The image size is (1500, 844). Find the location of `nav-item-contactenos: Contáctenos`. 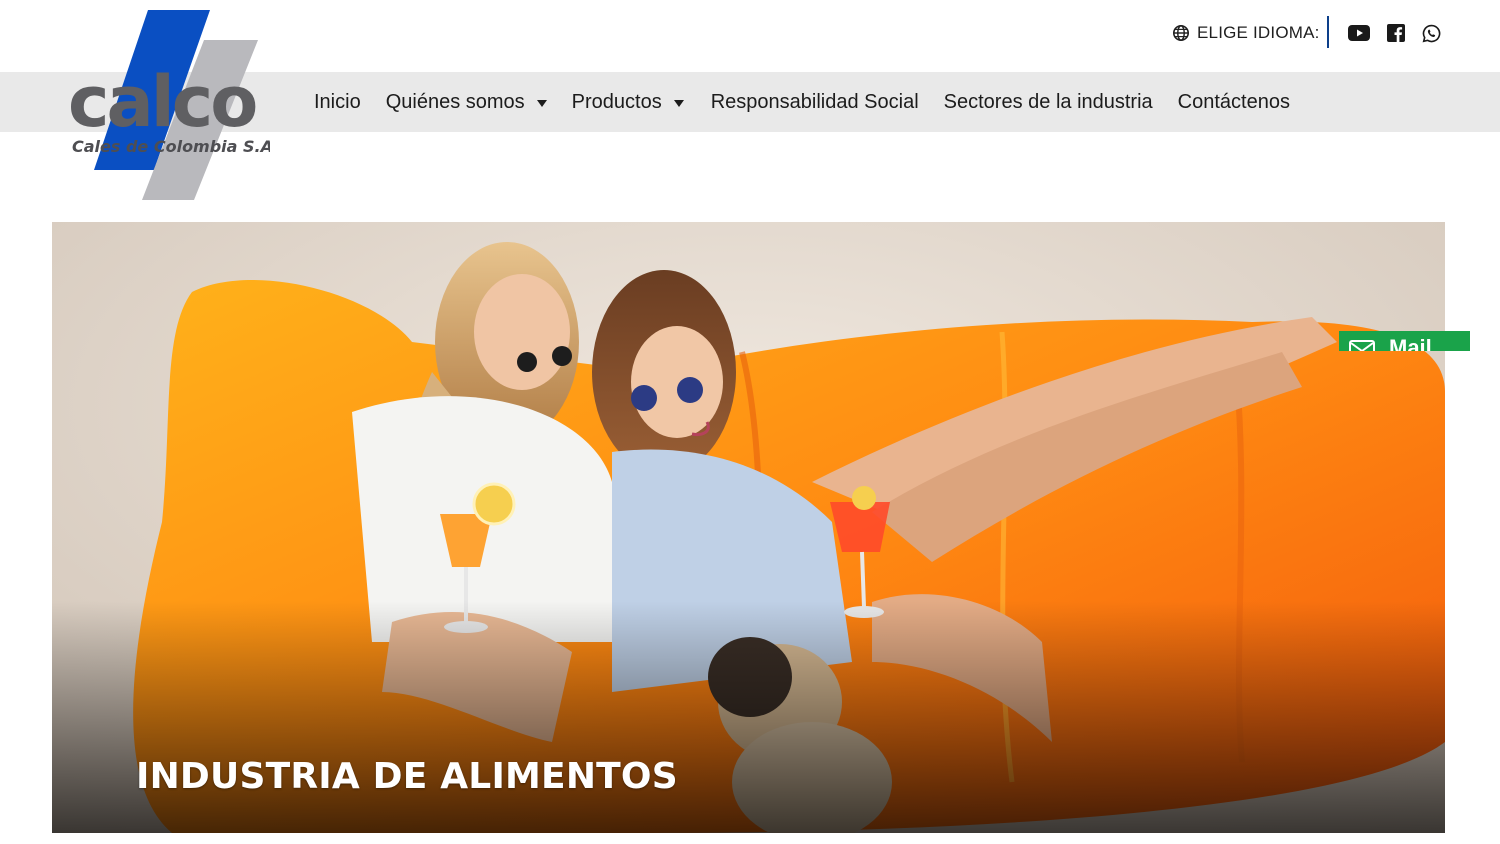

nav-item-contactenos: Contáctenos is located at coordinates (1234, 102).